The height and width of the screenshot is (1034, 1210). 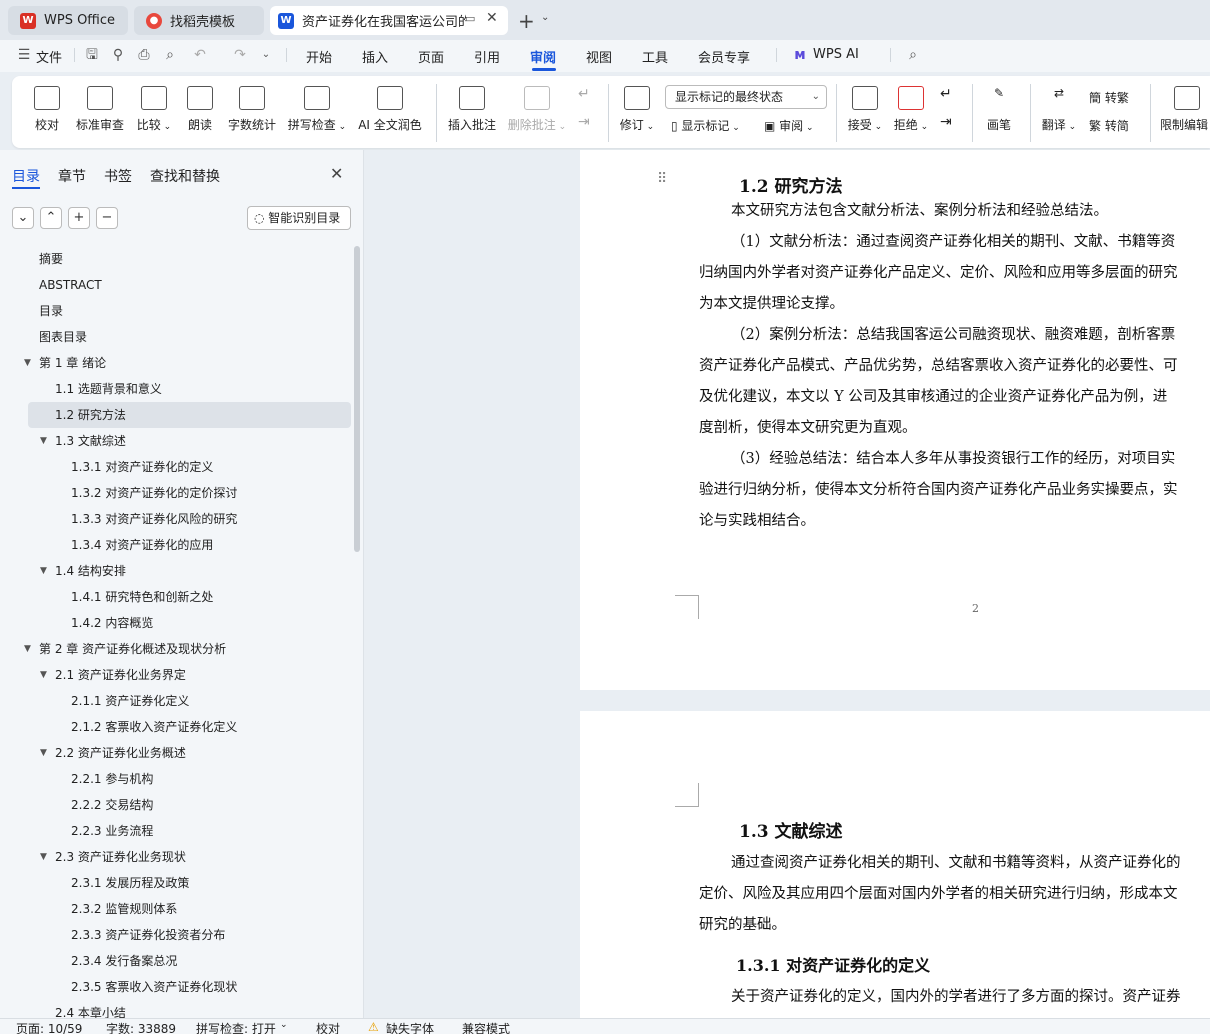 I want to click on status-page: 页面: 10/59, so click(x=49, y=1027).